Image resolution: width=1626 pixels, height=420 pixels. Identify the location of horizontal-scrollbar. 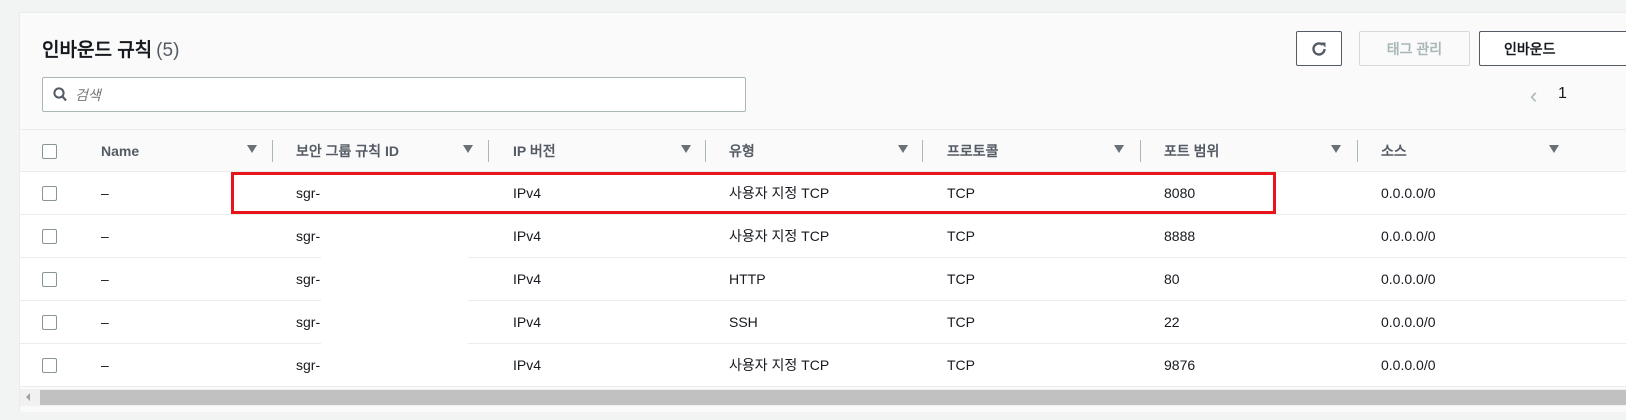
(823, 397).